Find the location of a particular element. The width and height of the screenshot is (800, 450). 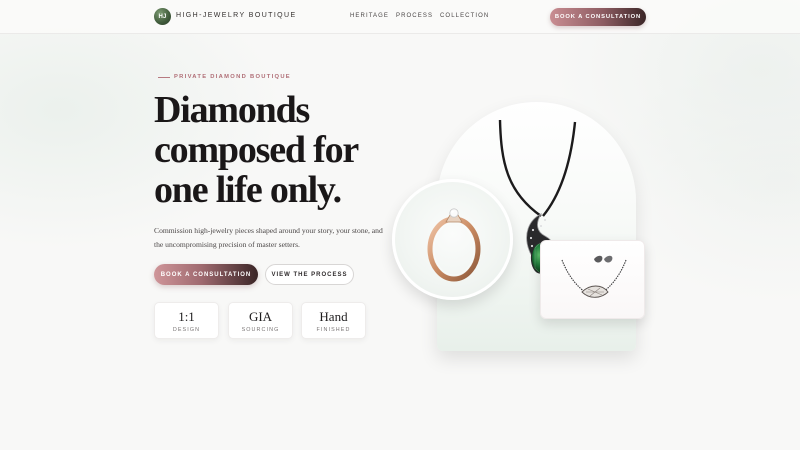

brand-name: HIGH-JEWELRY BOUTIQUE is located at coordinates (236, 15).